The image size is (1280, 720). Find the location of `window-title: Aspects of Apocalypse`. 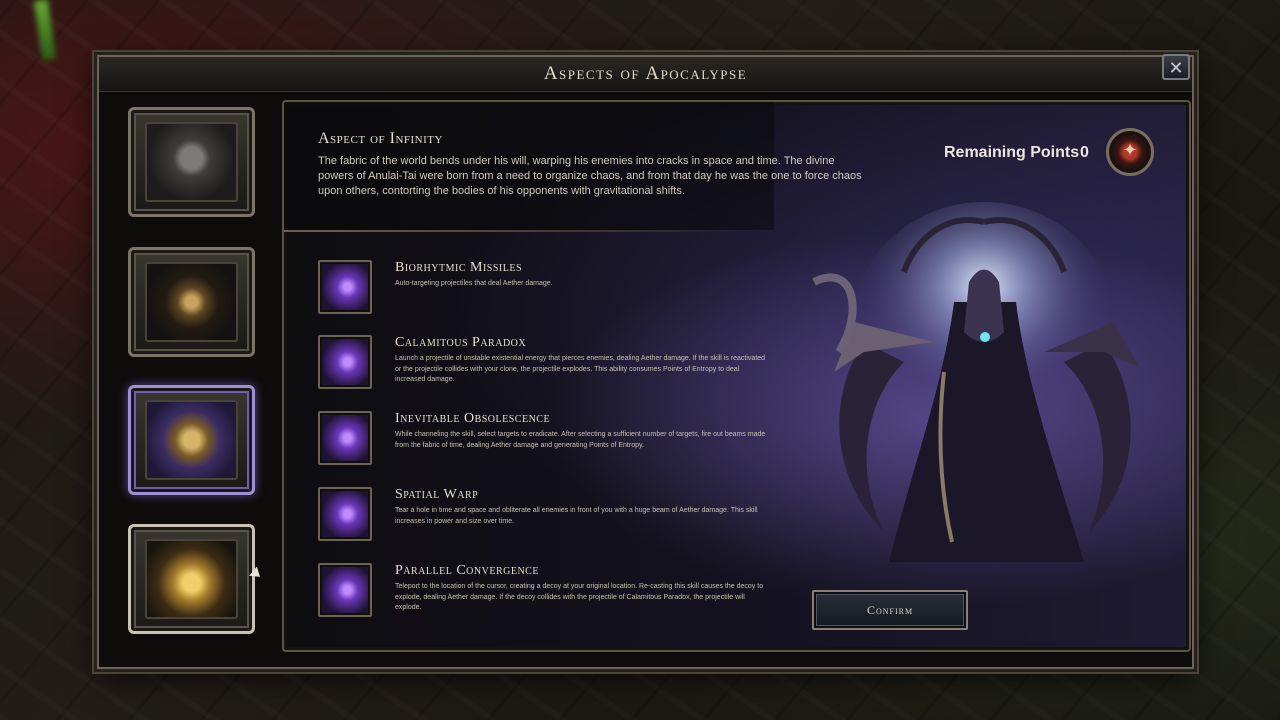

window-title: Aspects of Apocalypse is located at coordinates (645, 73).